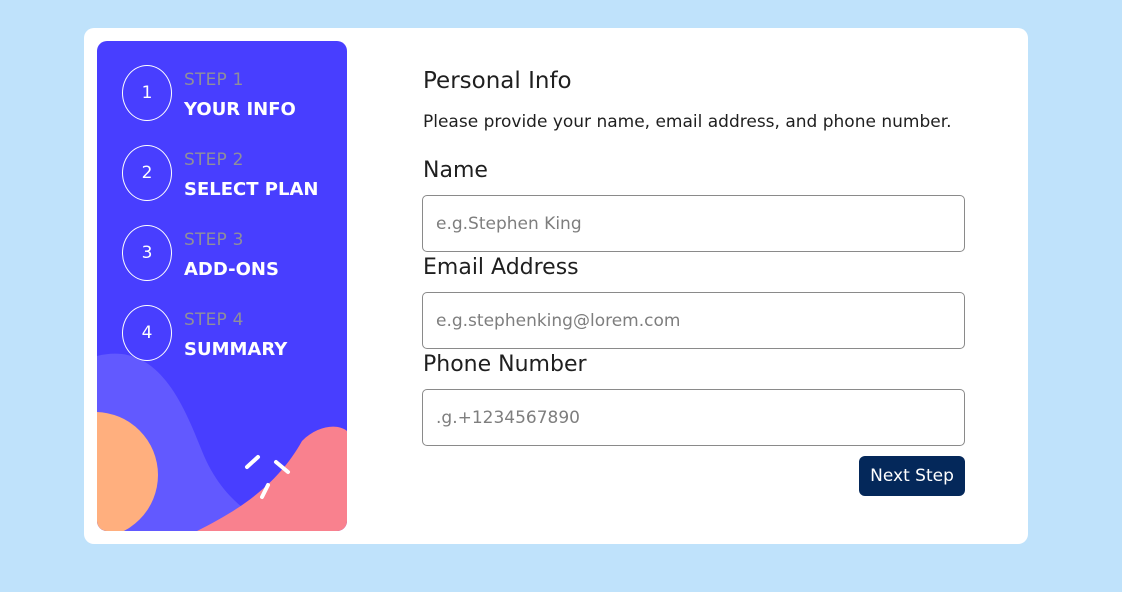 The image size is (1122, 592). Describe the element at coordinates (497, 81) in the screenshot. I see `page-title: Personal Info` at that location.